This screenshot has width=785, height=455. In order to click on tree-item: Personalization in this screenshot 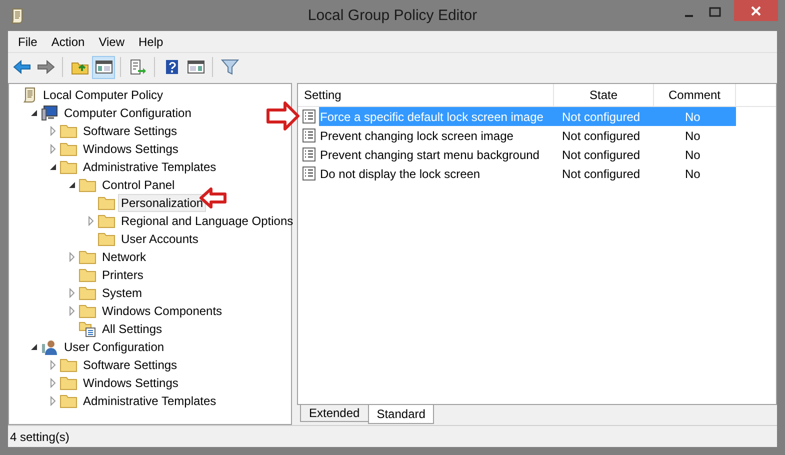, I will do `click(162, 203)`.